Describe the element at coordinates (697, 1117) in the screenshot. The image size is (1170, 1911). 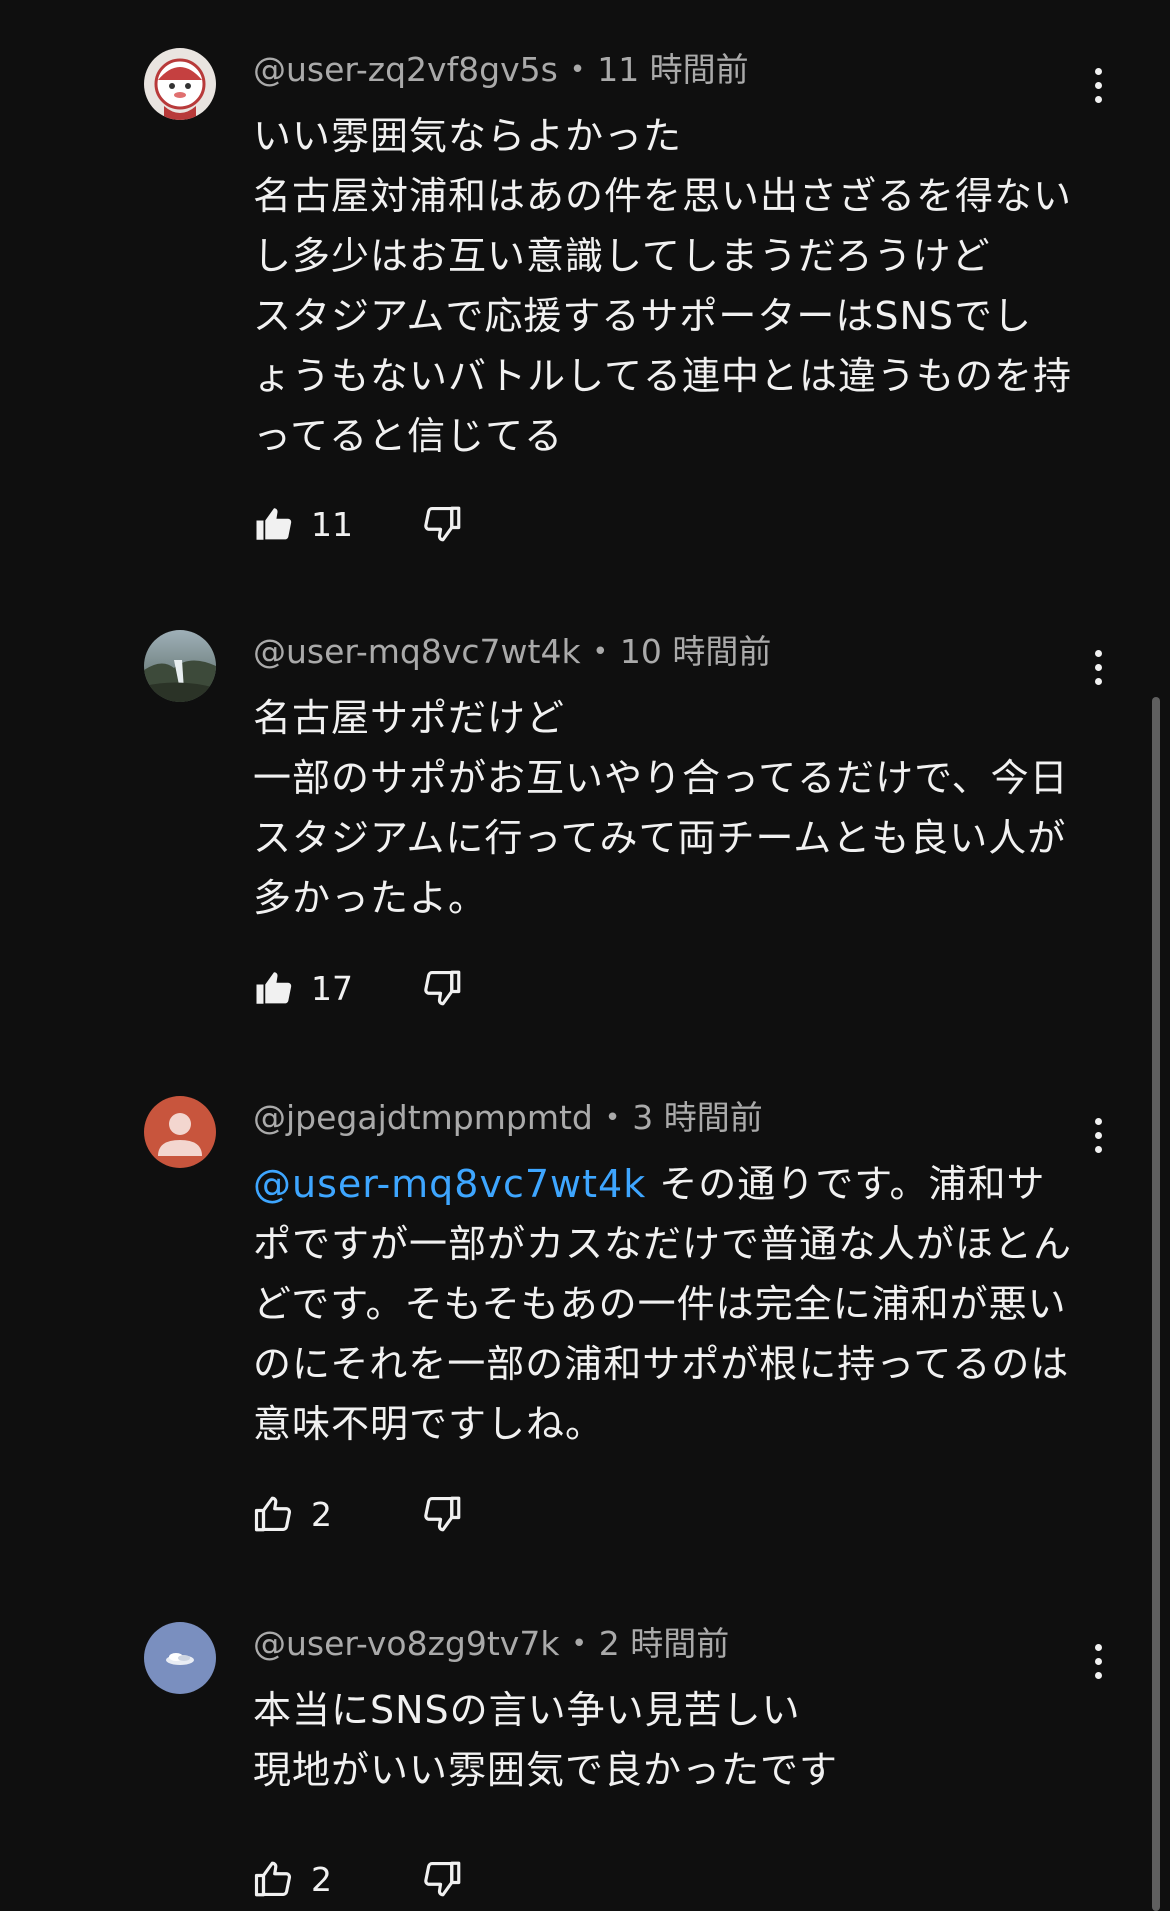
I see `comment-time: 3 時間前` at that location.